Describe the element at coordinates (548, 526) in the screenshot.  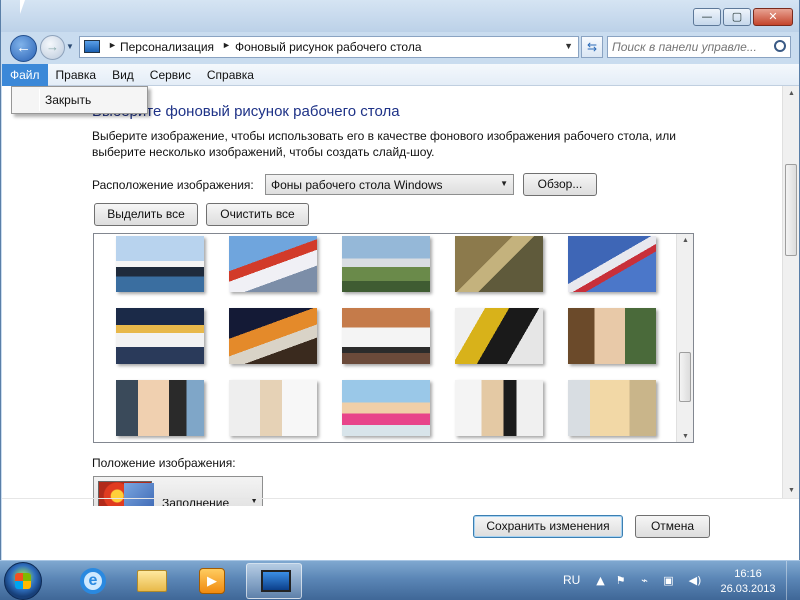
I see `save-changes-button: Сохранить изменения` at that location.